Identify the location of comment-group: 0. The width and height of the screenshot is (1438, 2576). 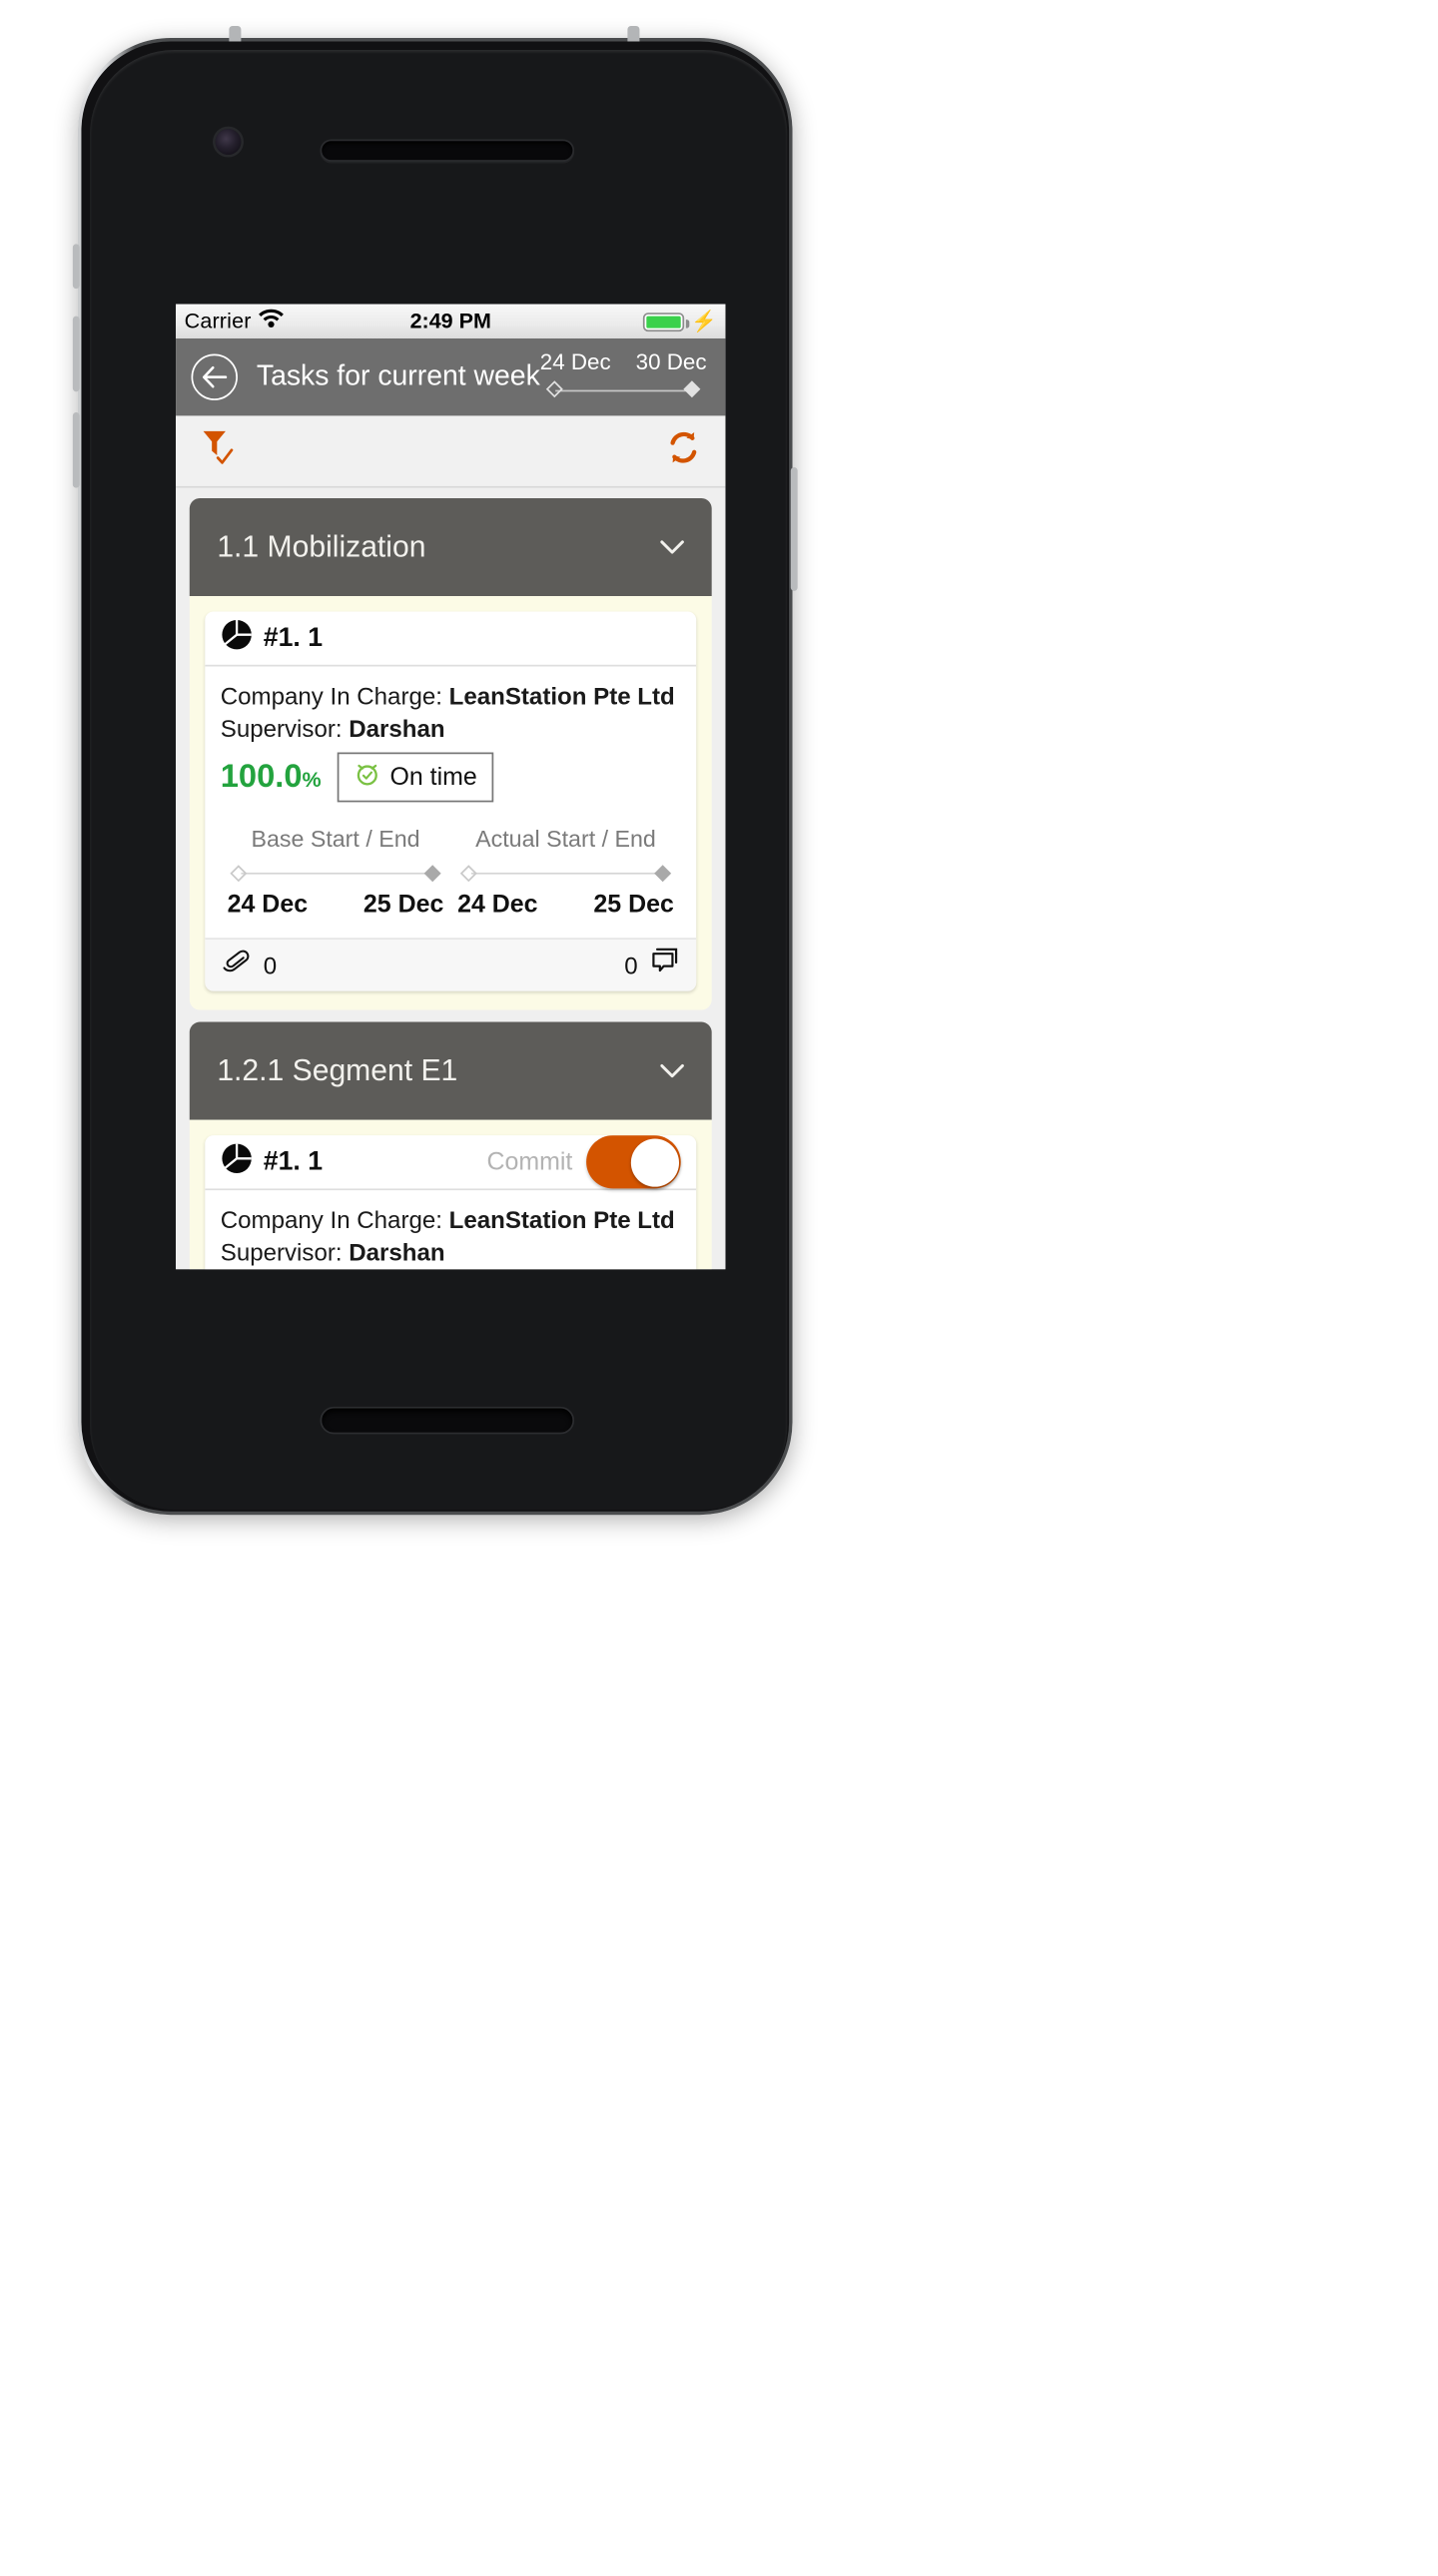
(651, 965).